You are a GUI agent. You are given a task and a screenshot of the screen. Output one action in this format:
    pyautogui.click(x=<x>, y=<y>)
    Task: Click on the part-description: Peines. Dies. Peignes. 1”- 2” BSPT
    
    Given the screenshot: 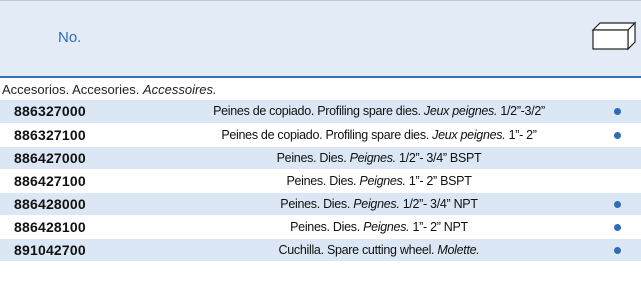 What is the action you would take?
    pyautogui.click(x=379, y=181)
    